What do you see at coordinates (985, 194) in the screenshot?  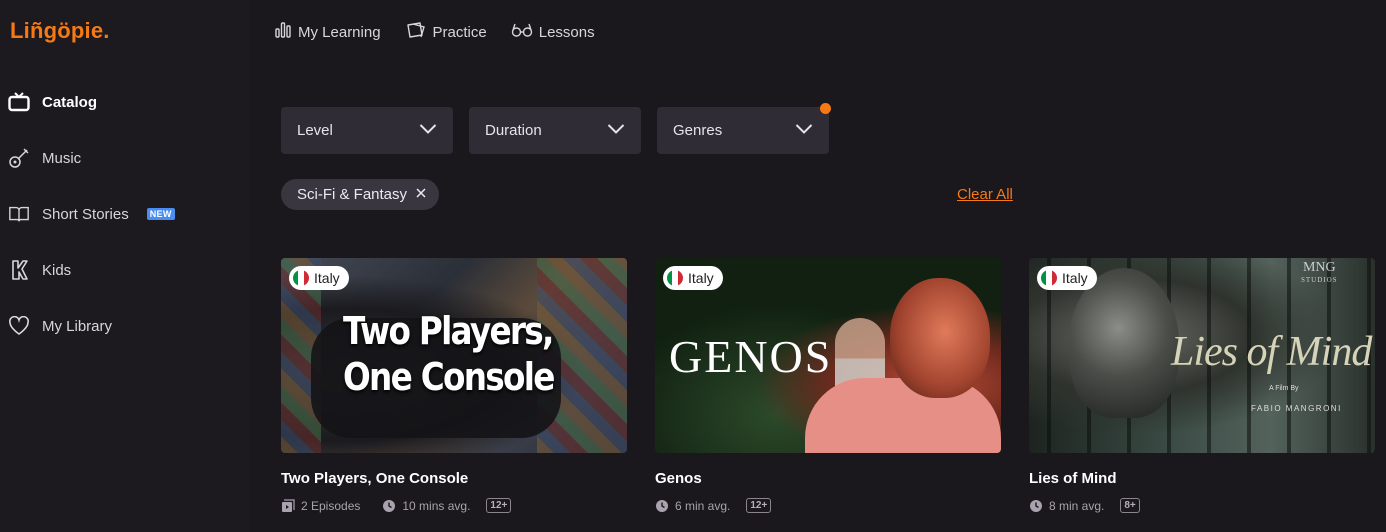 I see `clear-all-link: Clear All` at bounding box center [985, 194].